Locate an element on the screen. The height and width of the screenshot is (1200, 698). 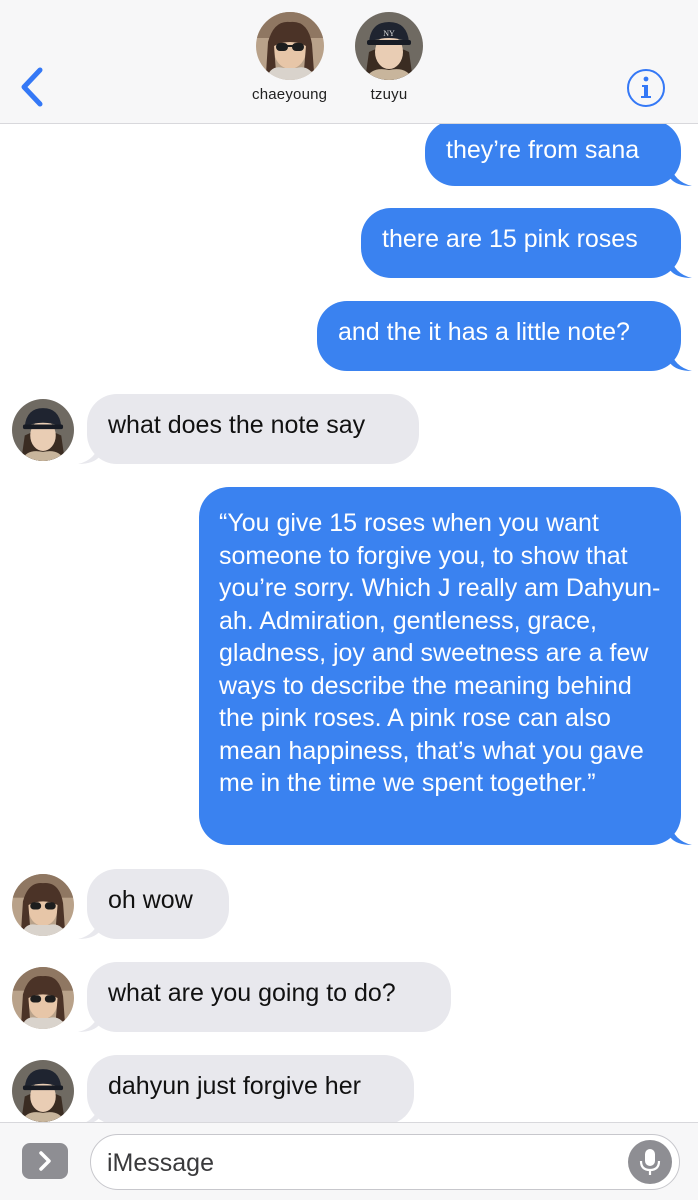
message-bubble-outgoing: there are 15 pink roses is located at coordinates (521, 243).